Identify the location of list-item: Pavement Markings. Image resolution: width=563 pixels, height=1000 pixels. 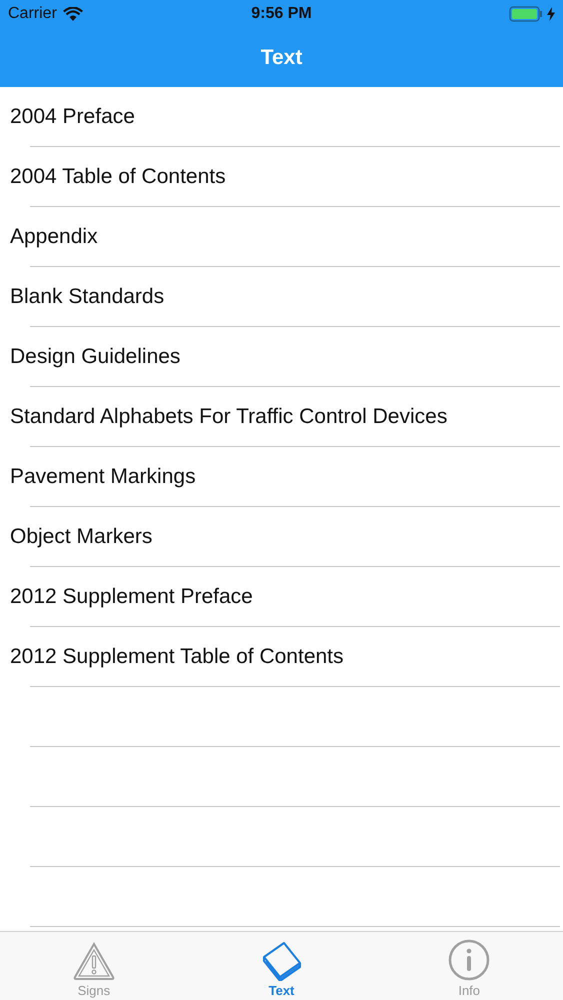
(103, 477).